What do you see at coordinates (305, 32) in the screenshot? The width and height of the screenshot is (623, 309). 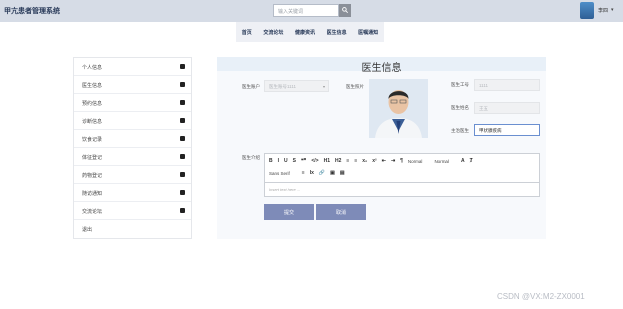 I see `nav-item-health-news: 健康资讯` at bounding box center [305, 32].